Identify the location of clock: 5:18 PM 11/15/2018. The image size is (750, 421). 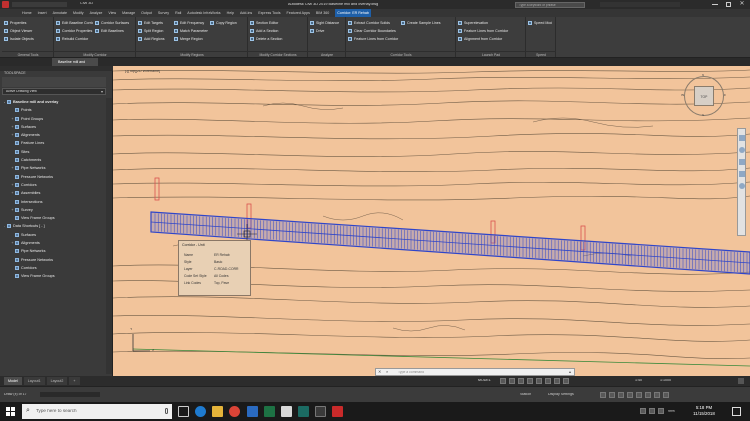
(704, 411).